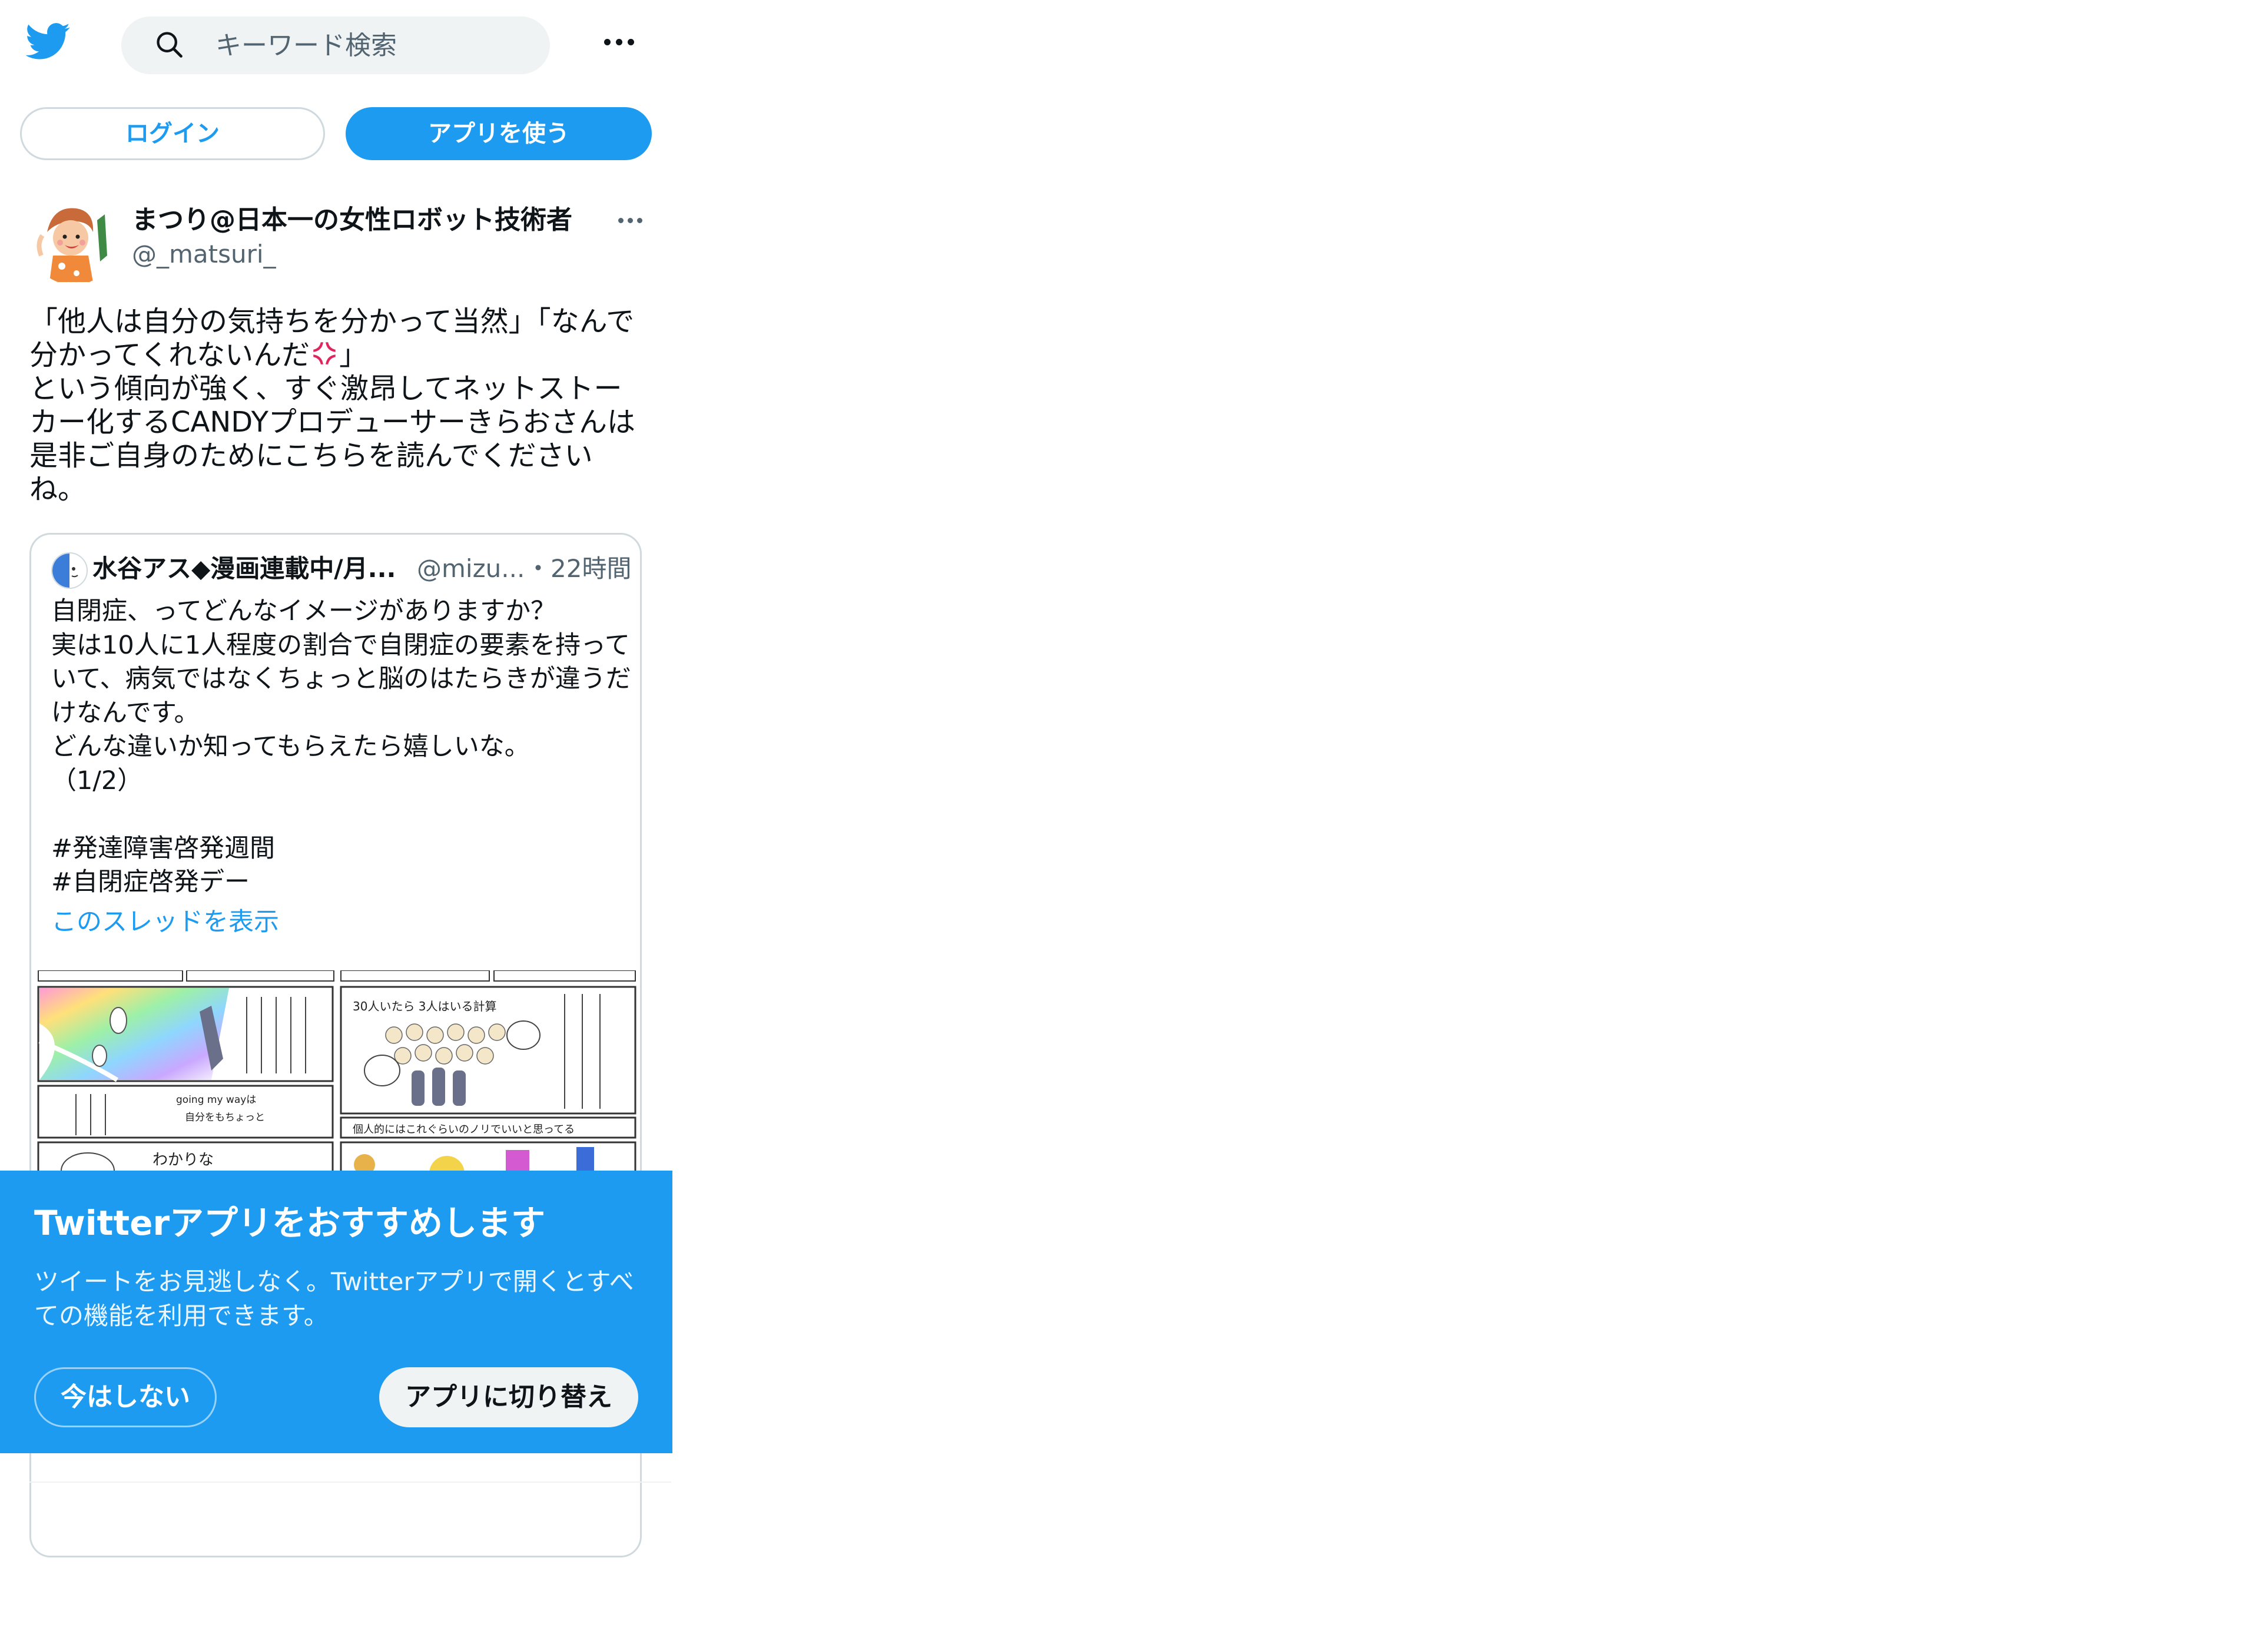 This screenshot has height=1634, width=2268. I want to click on show-thread-link: このスレッドを表示, so click(165, 922).